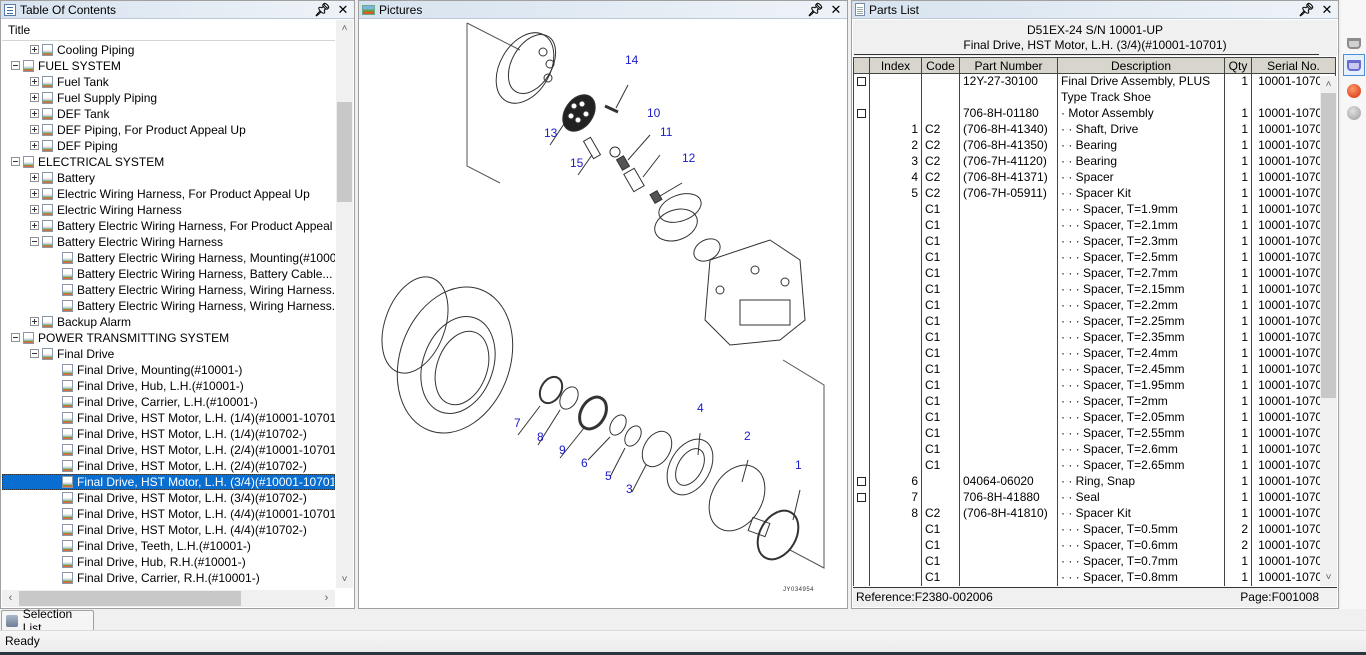  Describe the element at coordinates (168, 322) in the screenshot. I see `tree-item: Backup Alarm` at that location.